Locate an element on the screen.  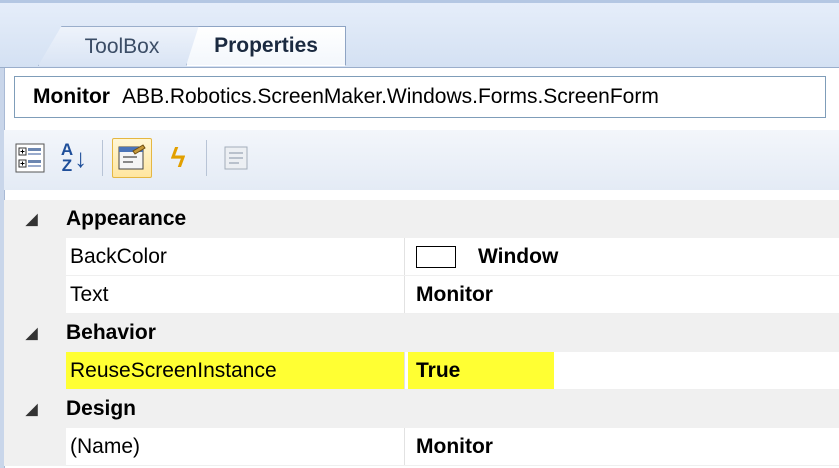
property-pages-icon is located at coordinates (236, 158).